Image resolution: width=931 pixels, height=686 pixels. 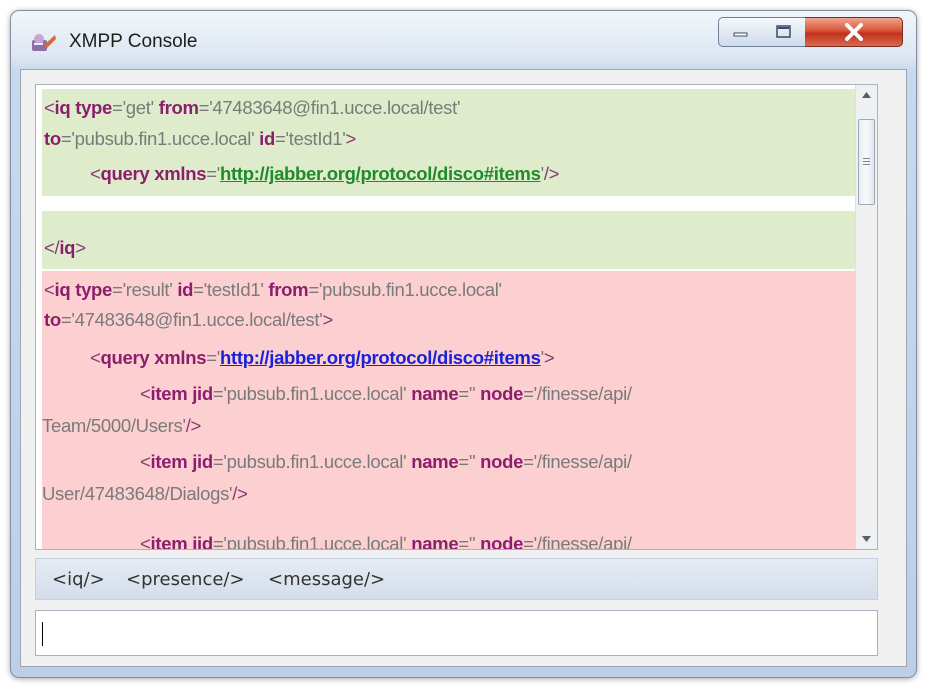 I want to click on sent-stanza-block-end, so click(x=448, y=240).